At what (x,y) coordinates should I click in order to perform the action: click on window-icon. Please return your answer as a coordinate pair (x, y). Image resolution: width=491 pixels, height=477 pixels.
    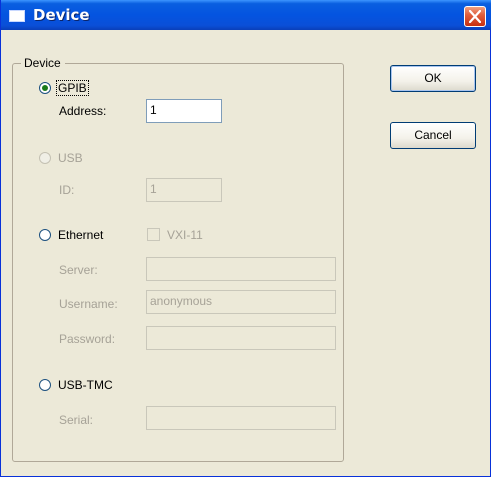
    Looking at the image, I should click on (17, 16).